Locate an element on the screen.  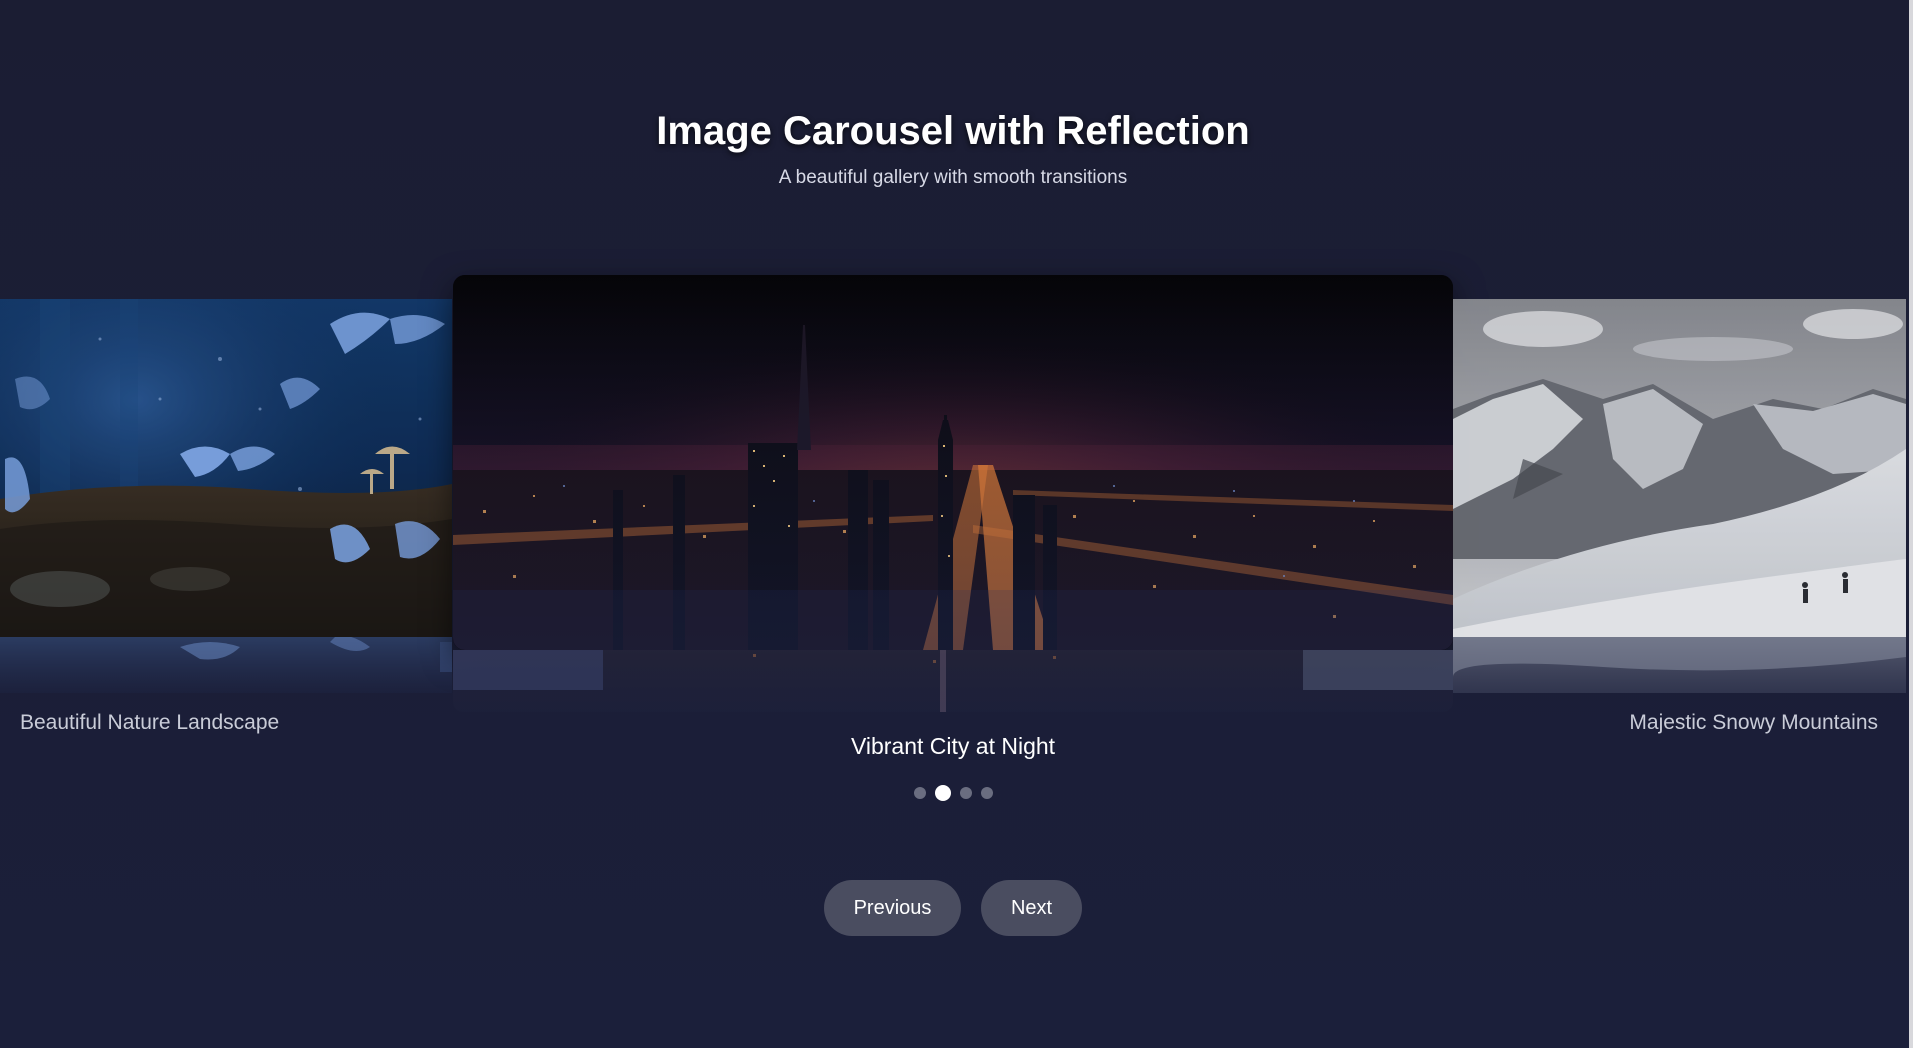
slide-caption-mountains: Majestic Snowy Mountains is located at coordinates (1753, 722).